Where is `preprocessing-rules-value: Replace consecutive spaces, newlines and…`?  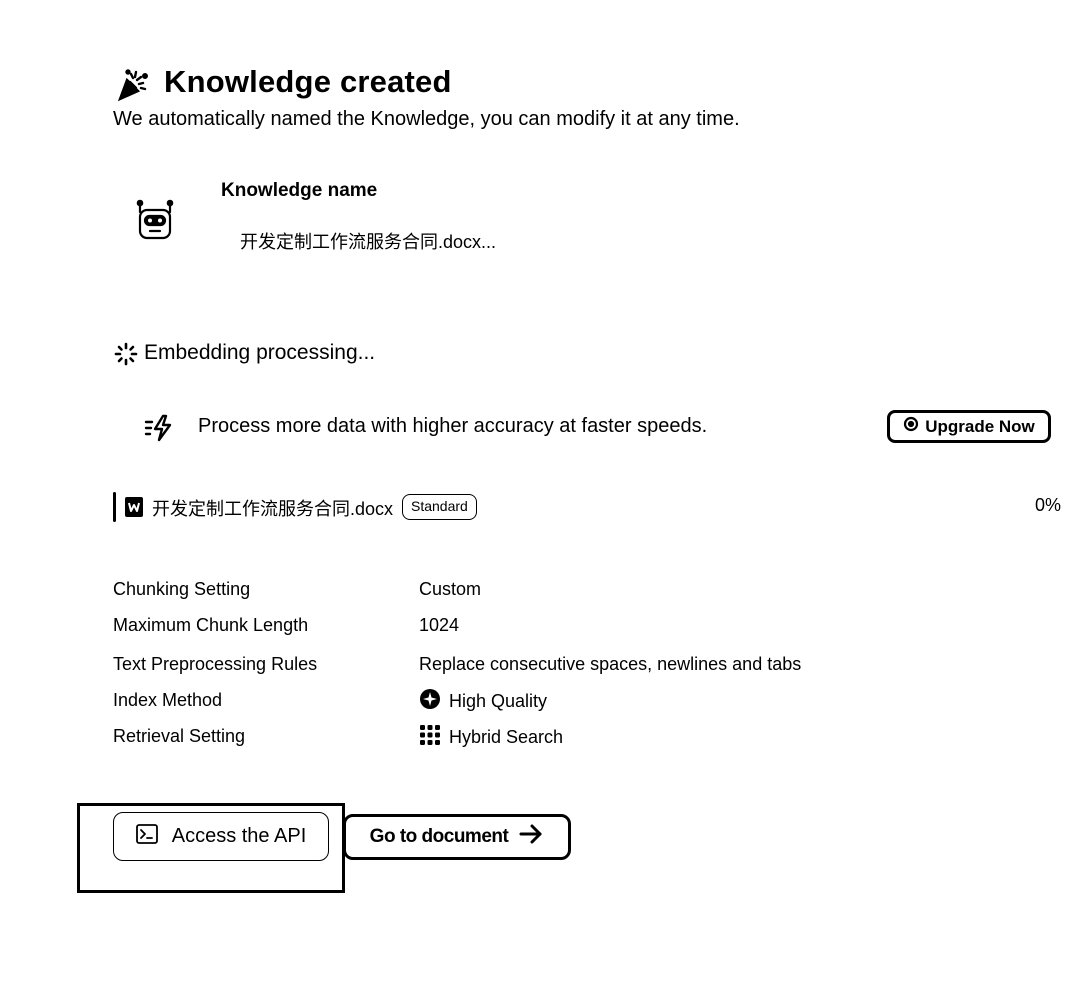 preprocessing-rules-value: Replace consecutive spaces, newlines and… is located at coordinates (610, 664).